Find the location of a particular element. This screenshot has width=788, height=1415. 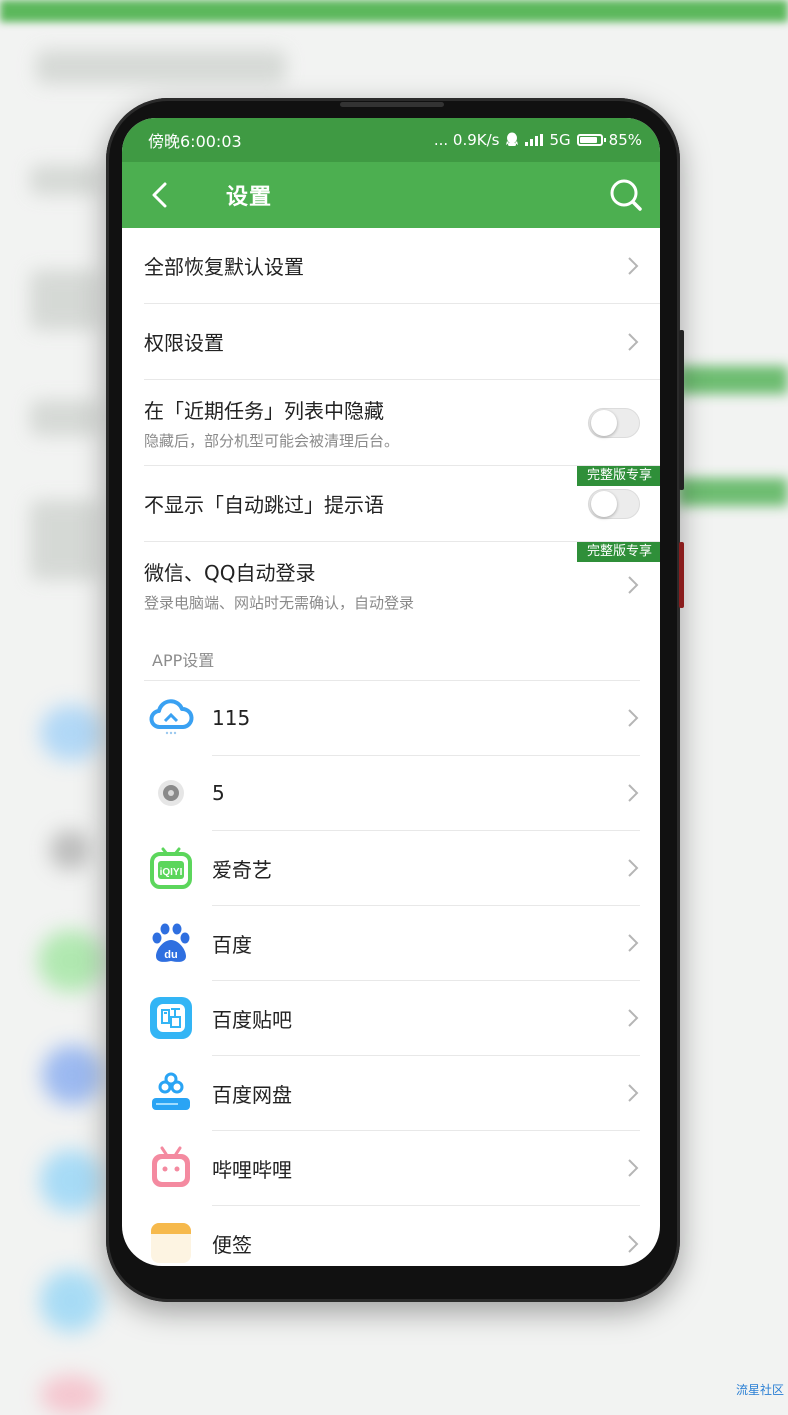

status-bar: 傍晚6:00:03 ... 0.9K/s 5G 85% is located at coordinates (391, 140).